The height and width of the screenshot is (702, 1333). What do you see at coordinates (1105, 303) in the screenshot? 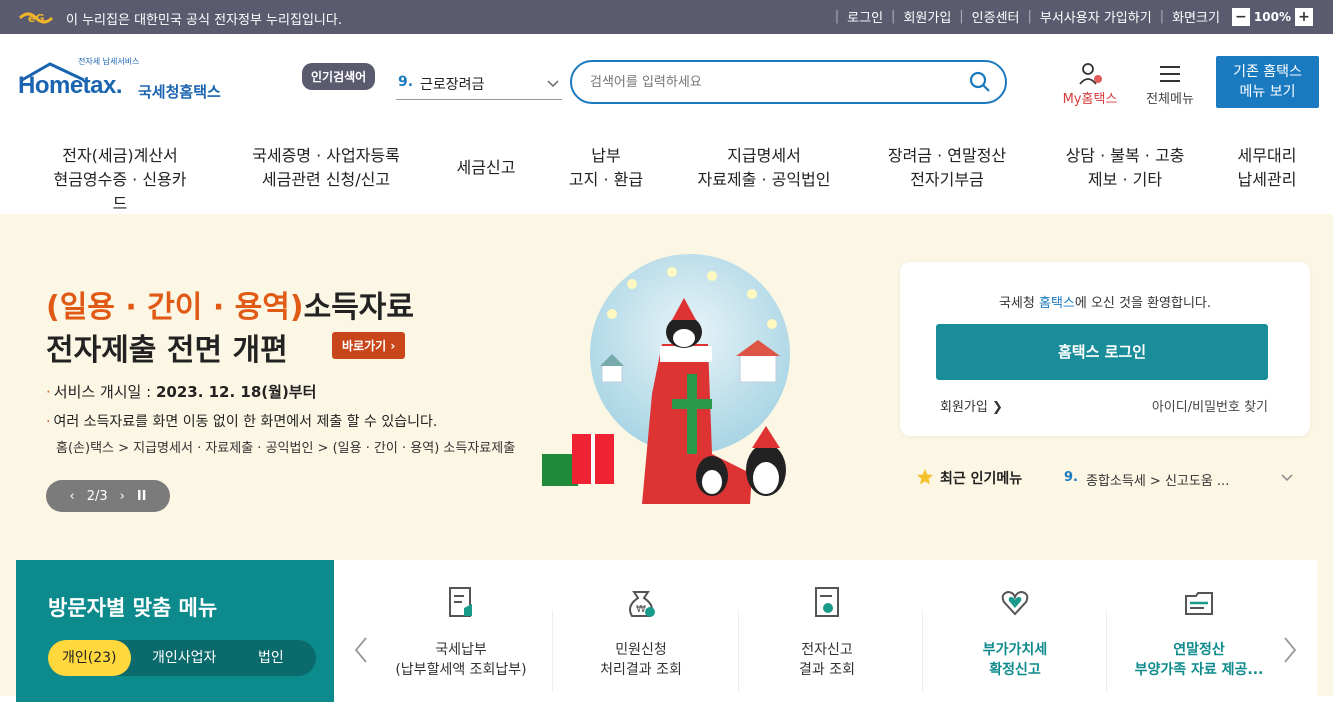
I see `welcome-text: 국세청 홈택스에 오신 것을 환영합니다.` at bounding box center [1105, 303].